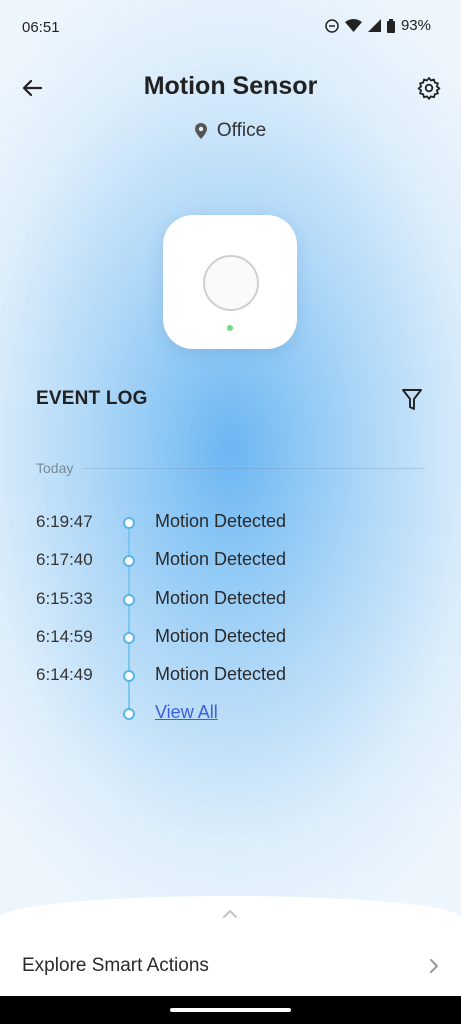  What do you see at coordinates (64, 521) in the screenshot?
I see `event-time: 6:19:47` at bounding box center [64, 521].